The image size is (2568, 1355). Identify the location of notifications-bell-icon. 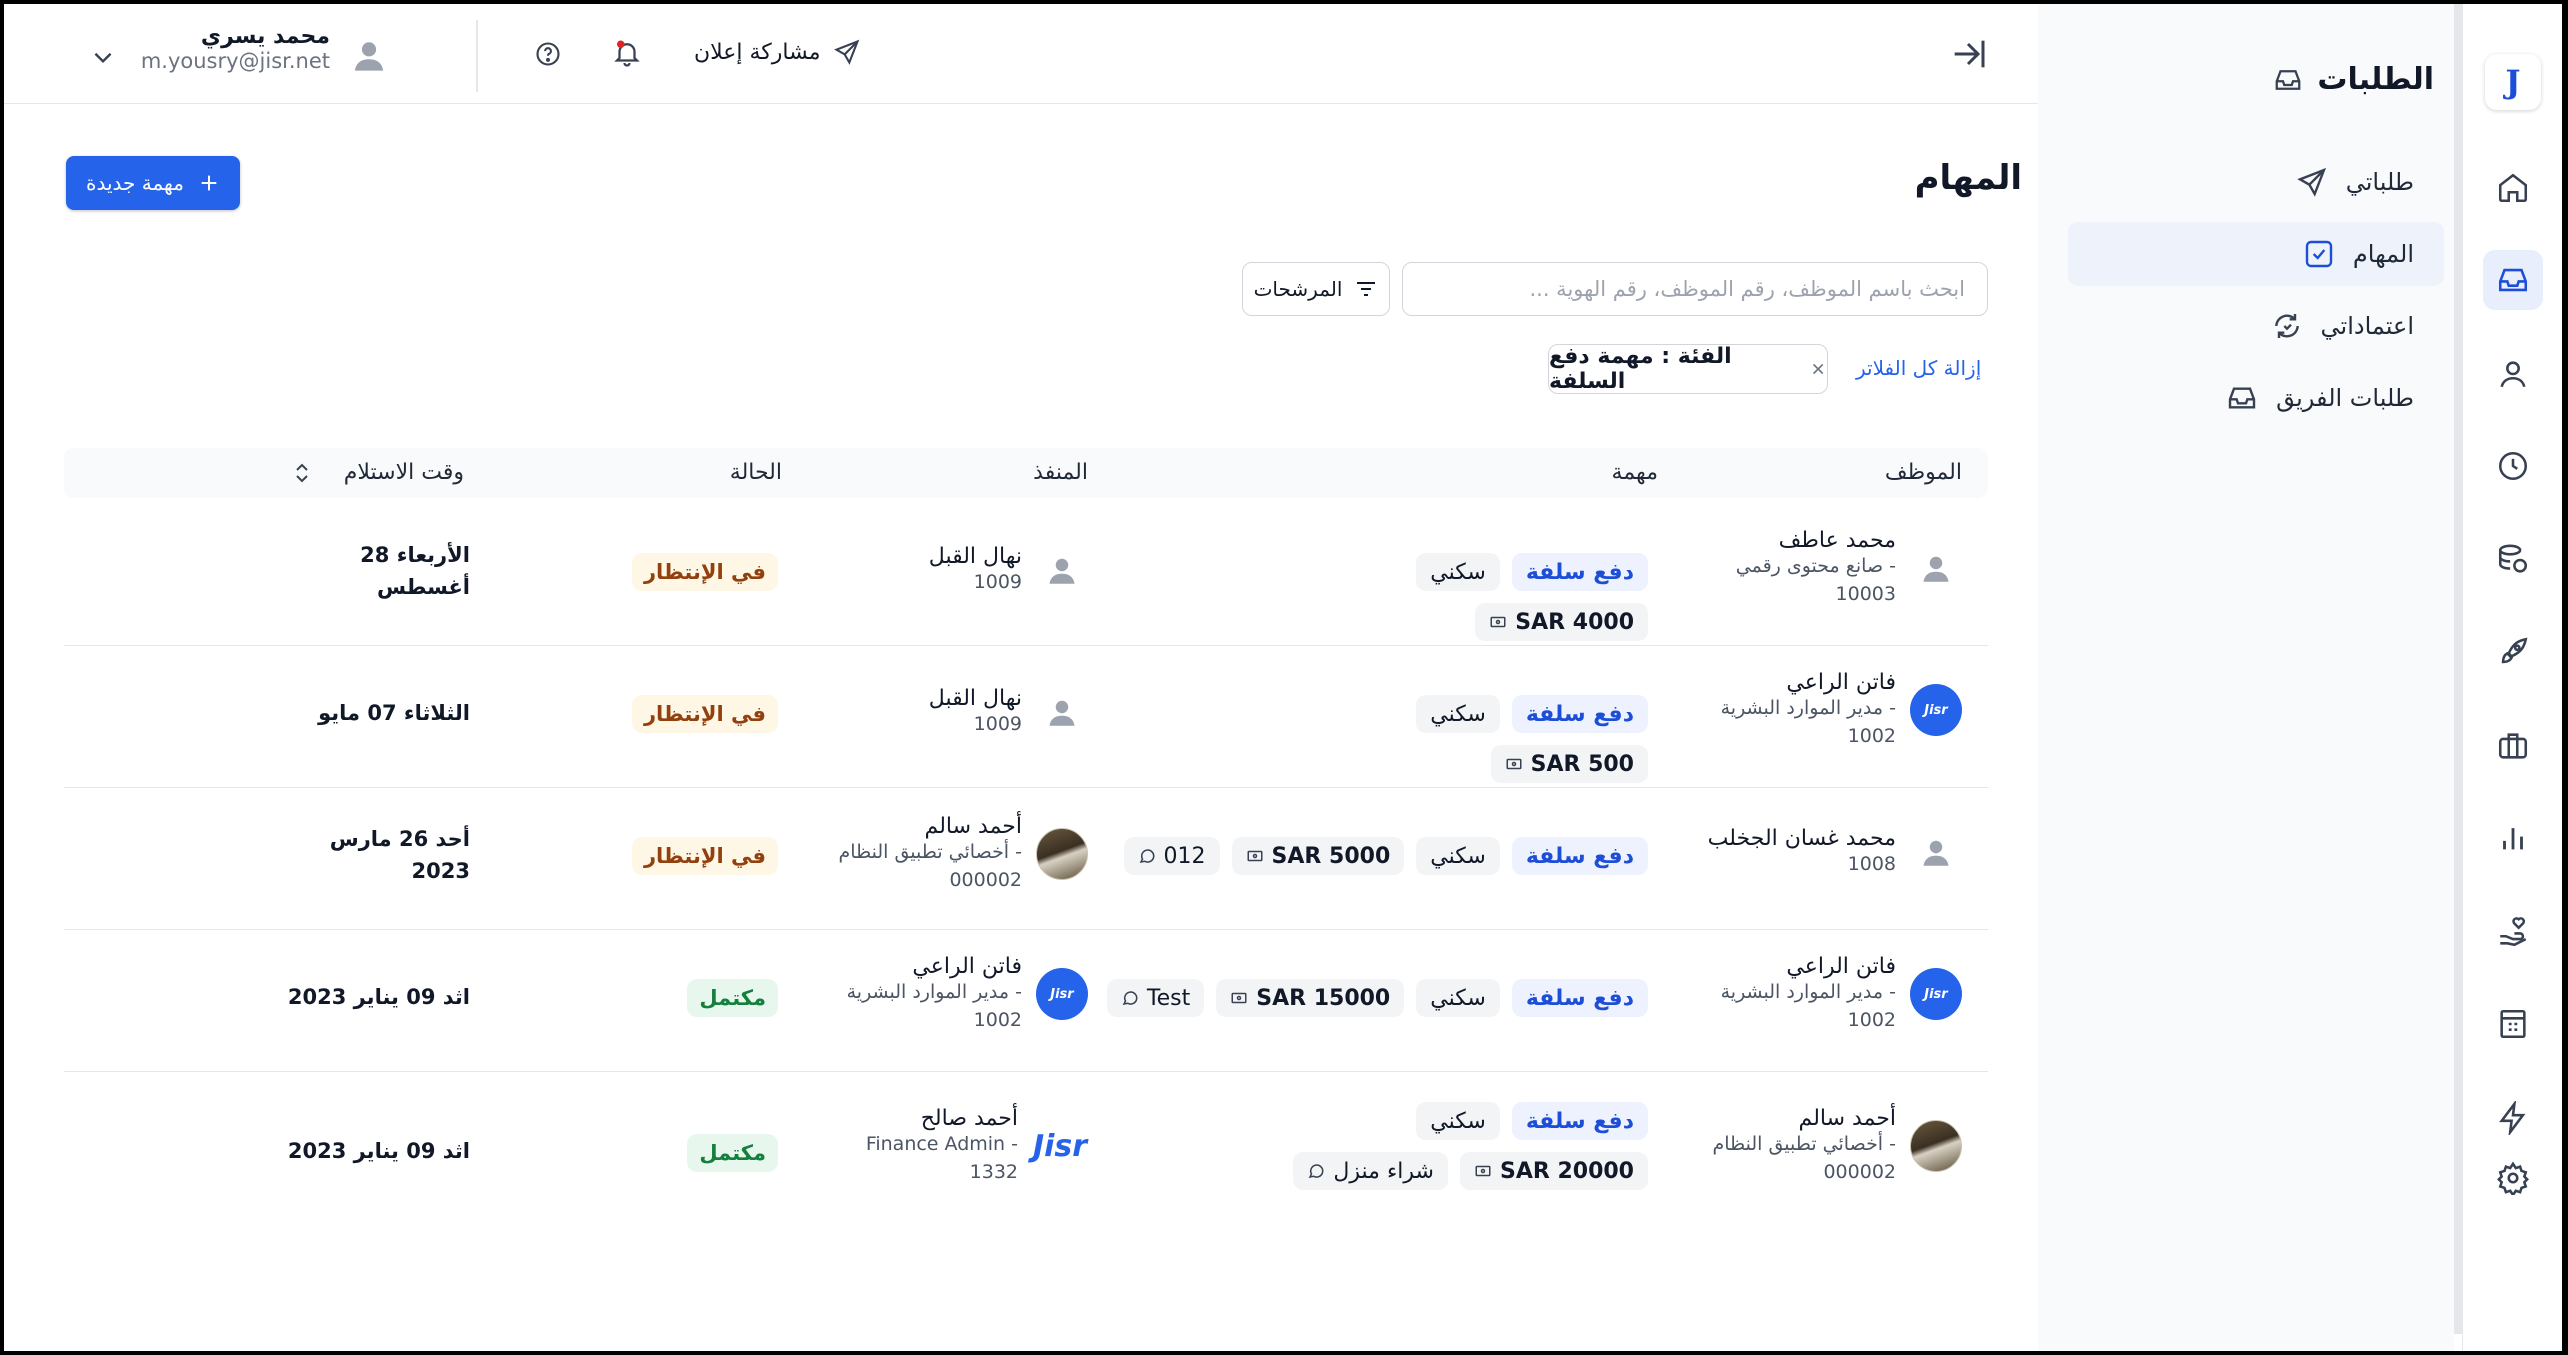
(627, 53).